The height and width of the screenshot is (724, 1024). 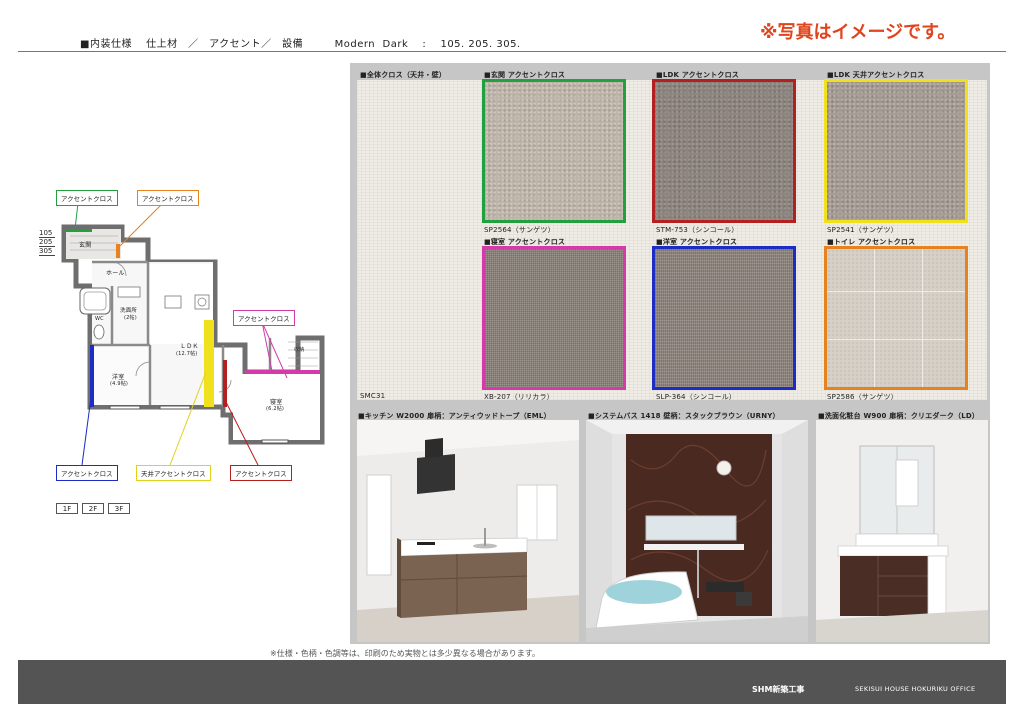 I want to click on room-label-ldk: ＬＤＫ, so click(x=189, y=346).